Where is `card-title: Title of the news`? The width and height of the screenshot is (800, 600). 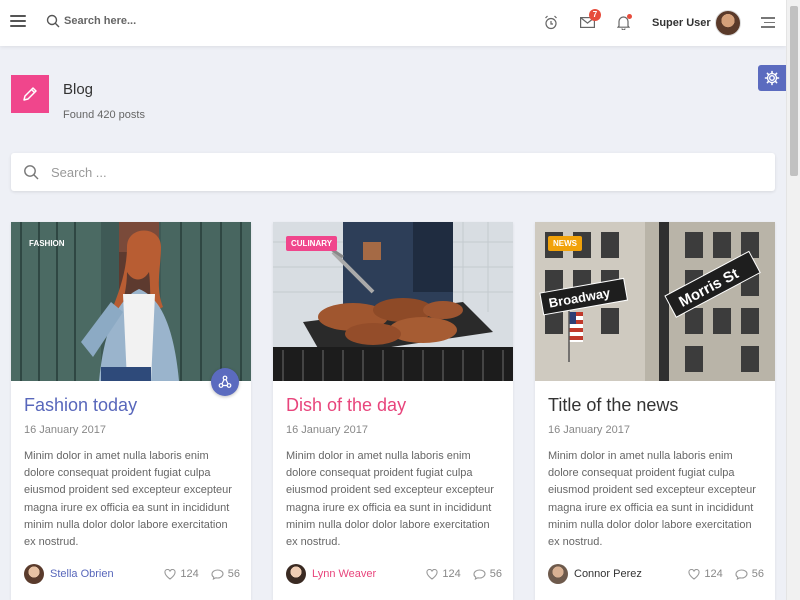
card-title: Title of the news is located at coordinates (613, 405).